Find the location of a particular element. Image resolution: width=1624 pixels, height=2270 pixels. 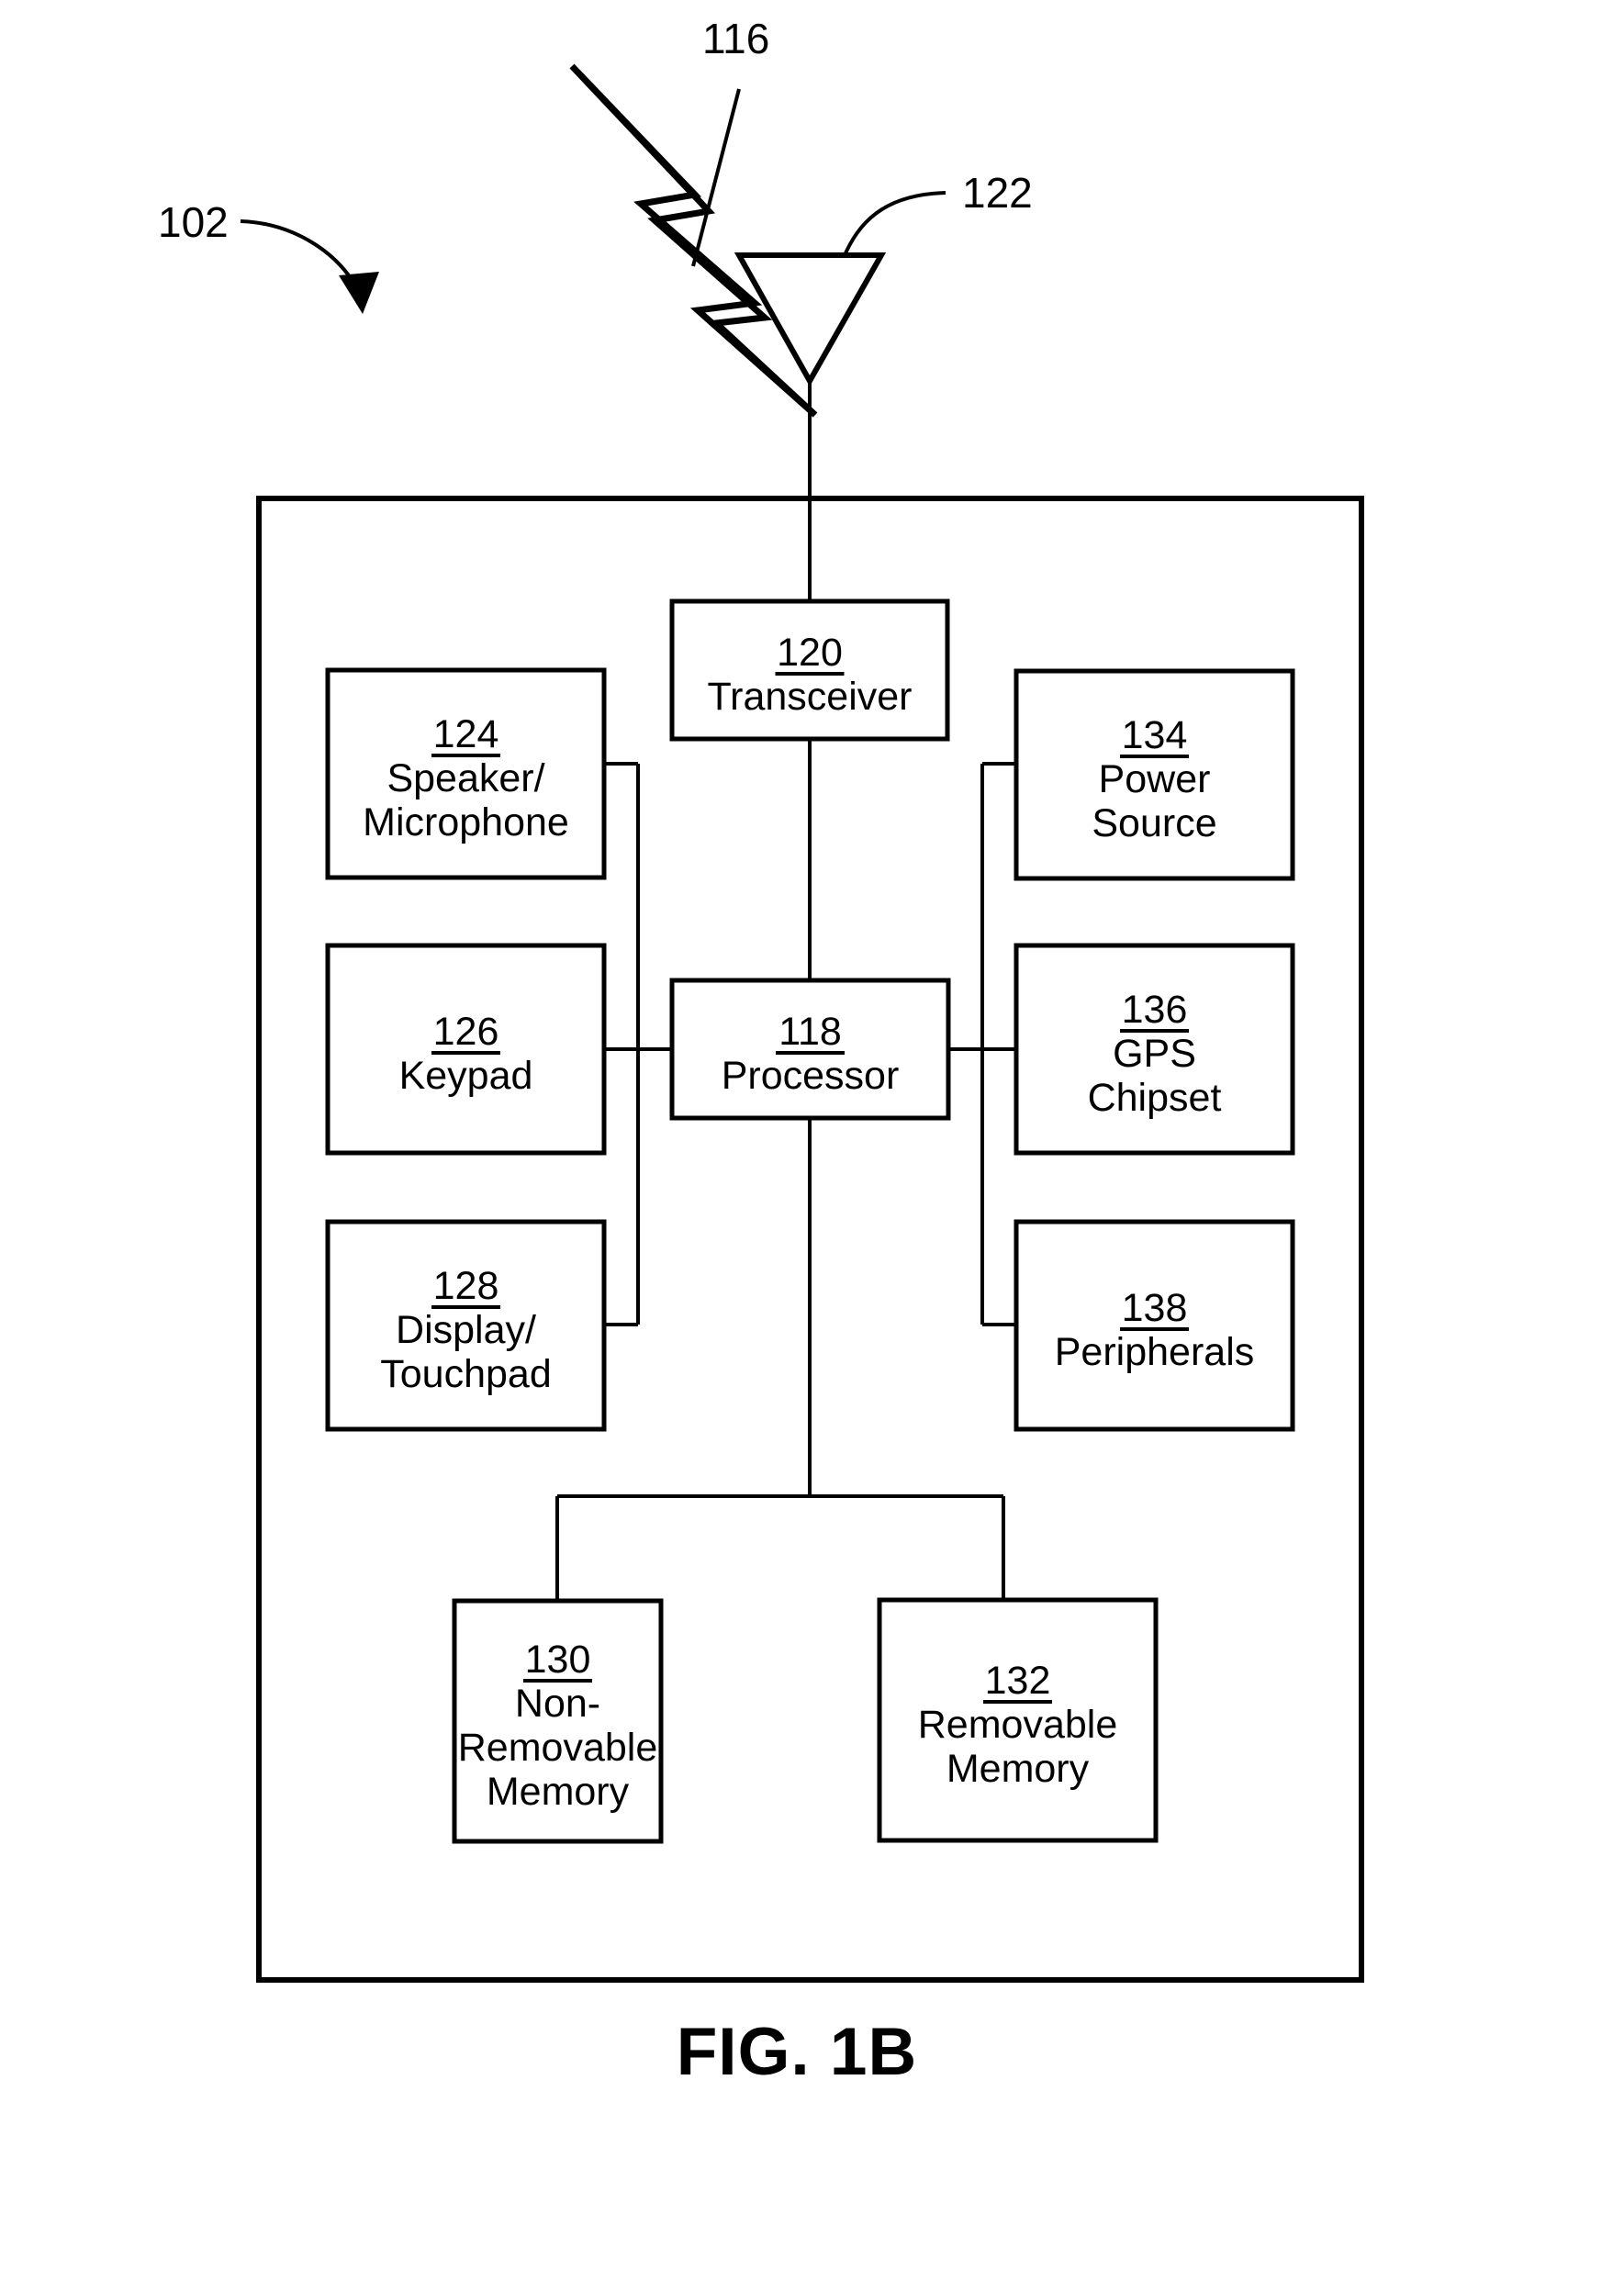

block-non_removable_memory: 130Non-RemovableMemory is located at coordinates (558, 1721).